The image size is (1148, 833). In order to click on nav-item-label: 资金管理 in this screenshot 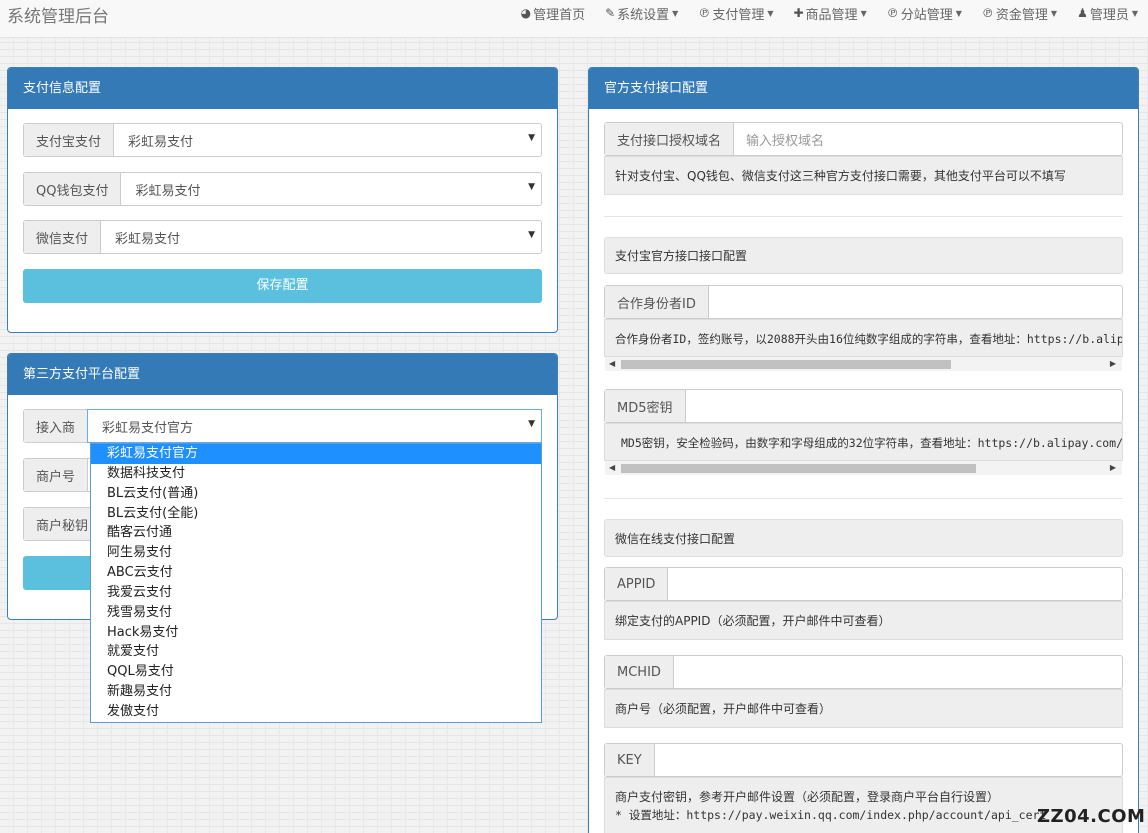, I will do `click(1021, 15)`.